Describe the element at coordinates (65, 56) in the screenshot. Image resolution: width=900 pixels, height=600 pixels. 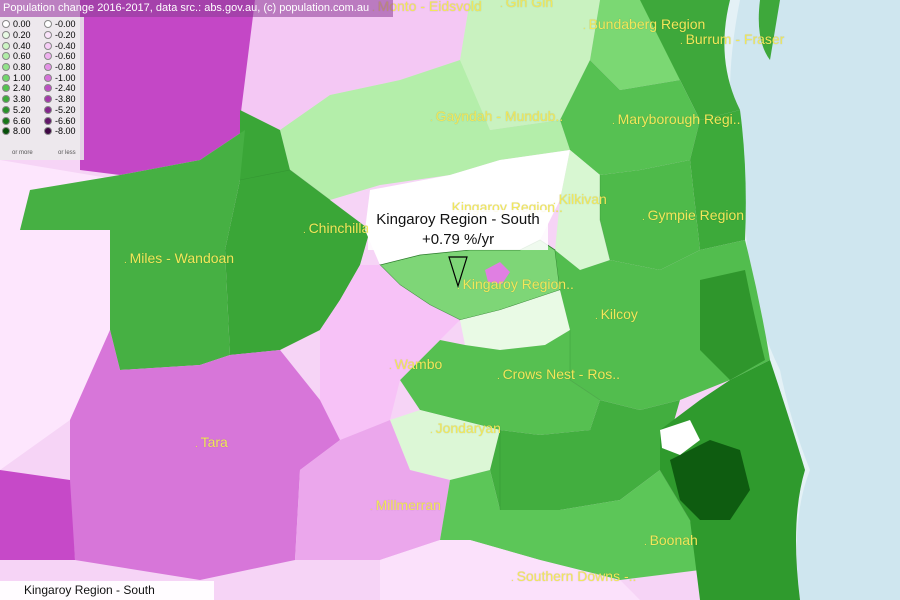
I see `legend-value: -0.60` at that location.